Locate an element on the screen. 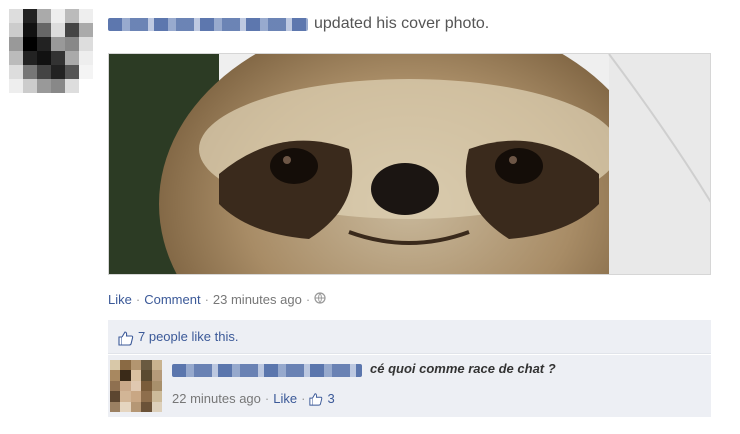 This screenshot has width=740, height=434. story-headline: updated his cover photo. is located at coordinates (298, 24).